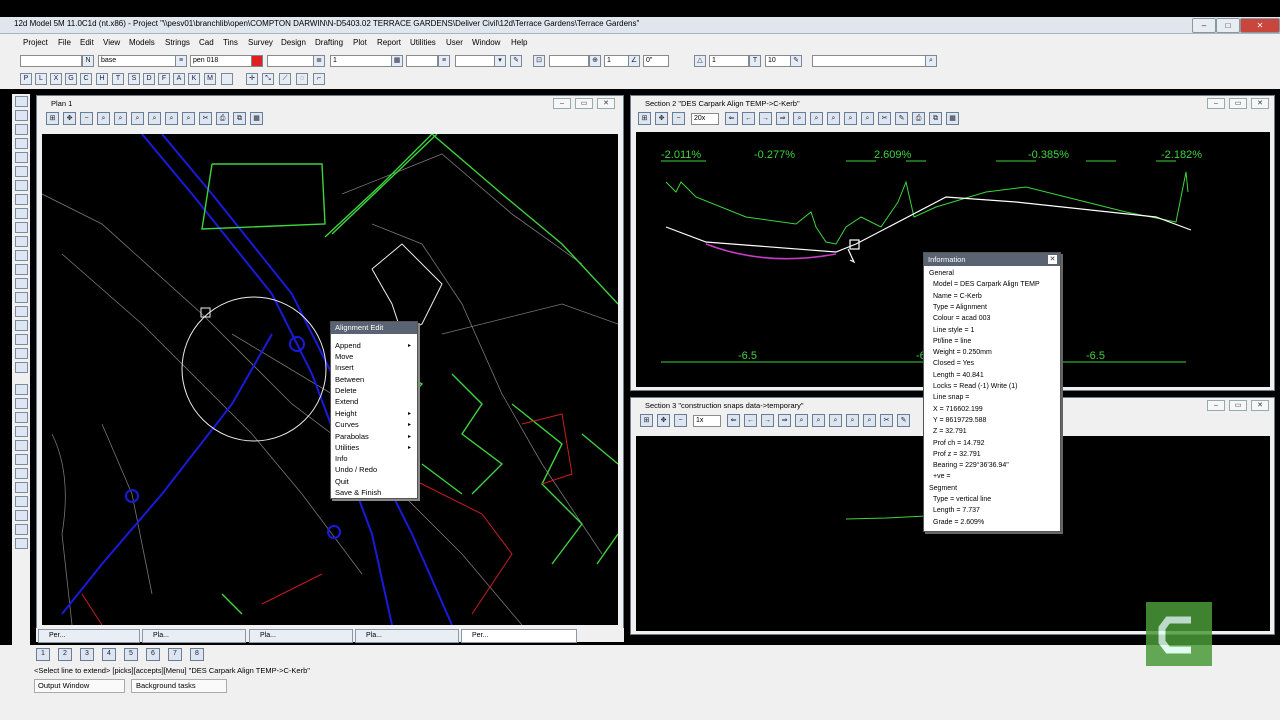 The width and height of the screenshot is (1280, 720). What do you see at coordinates (252, 79) in the screenshot?
I see `snap-cross-icon: ✛` at bounding box center [252, 79].